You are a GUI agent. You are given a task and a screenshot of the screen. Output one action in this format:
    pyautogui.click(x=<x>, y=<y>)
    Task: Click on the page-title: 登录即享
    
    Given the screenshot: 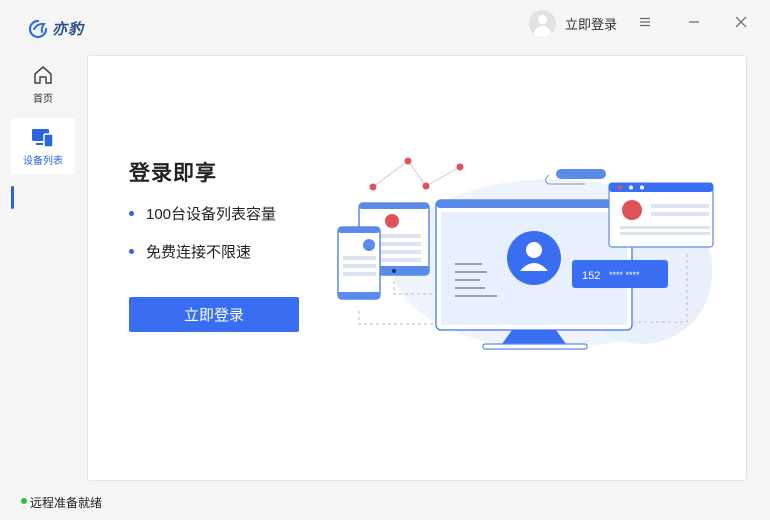 What is the action you would take?
    pyautogui.click(x=173, y=173)
    